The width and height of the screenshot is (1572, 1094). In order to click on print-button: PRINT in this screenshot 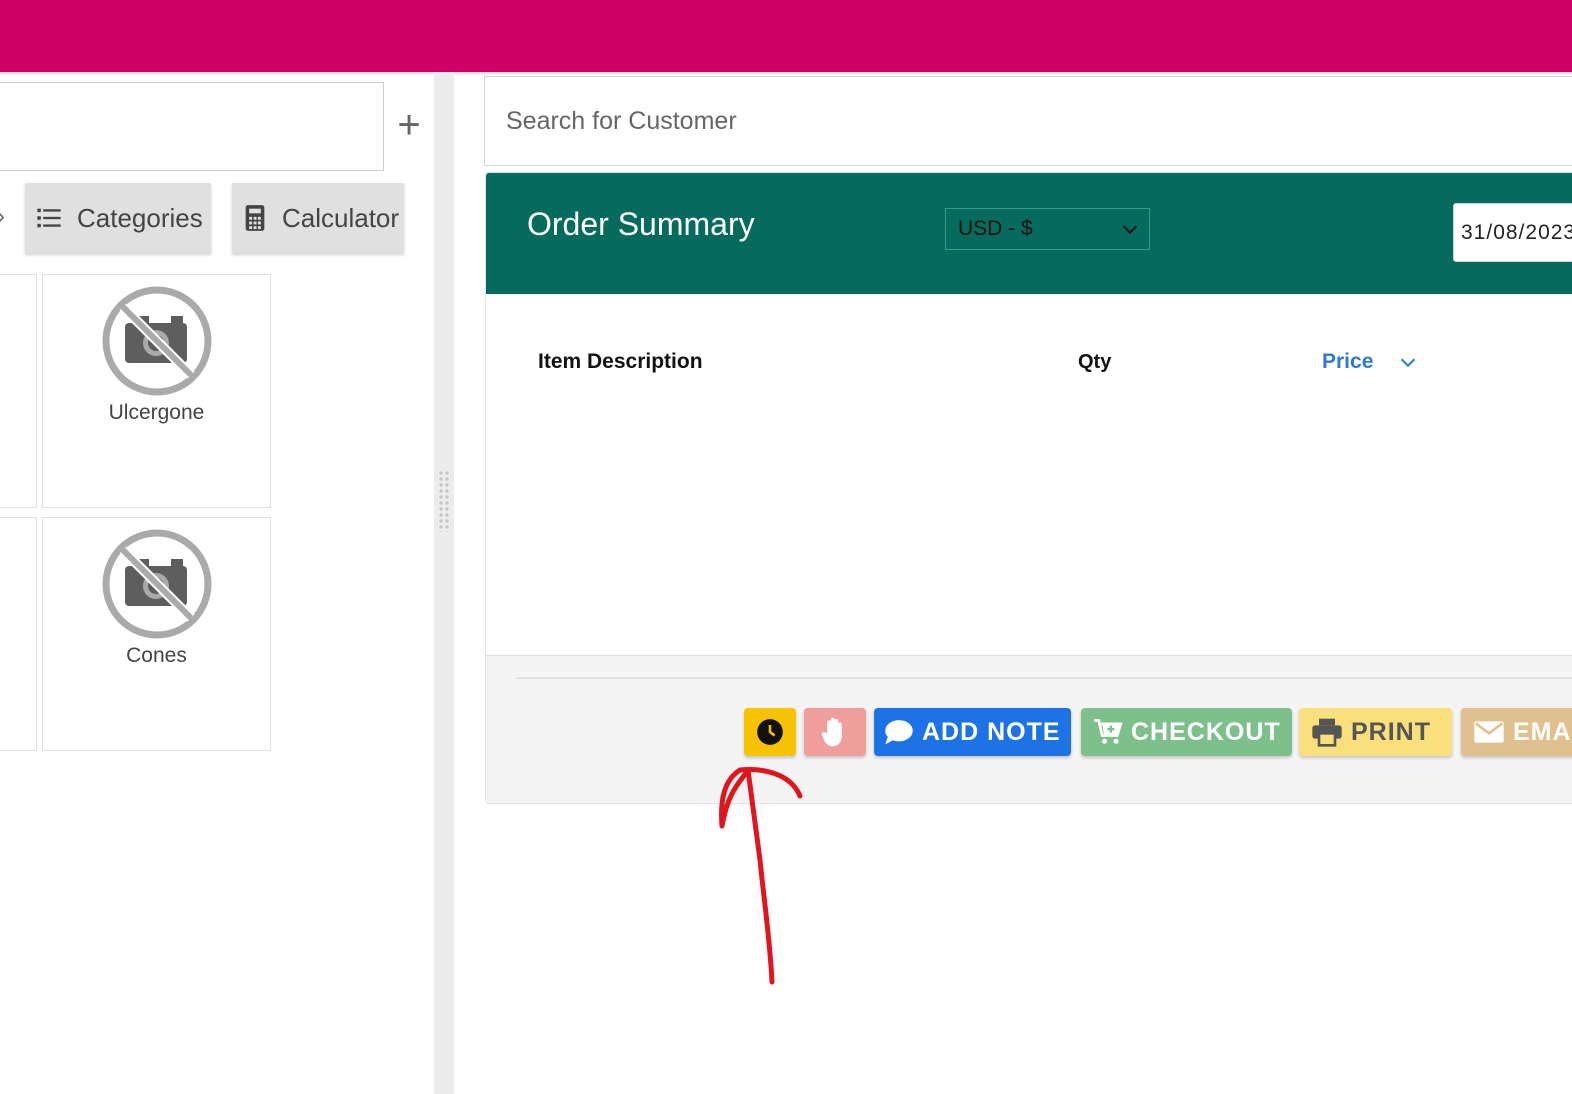, I will do `click(1375, 732)`.